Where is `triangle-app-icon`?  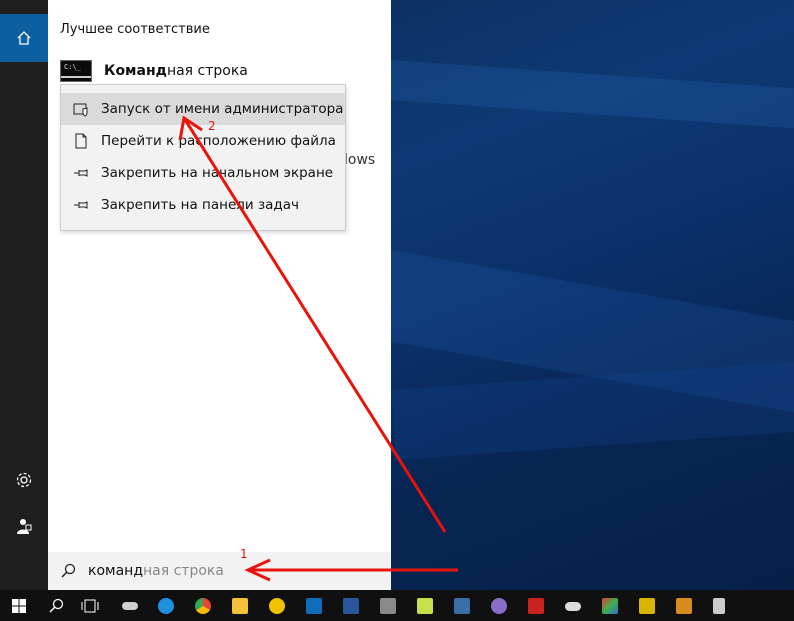 triangle-app-icon is located at coordinates (277, 606).